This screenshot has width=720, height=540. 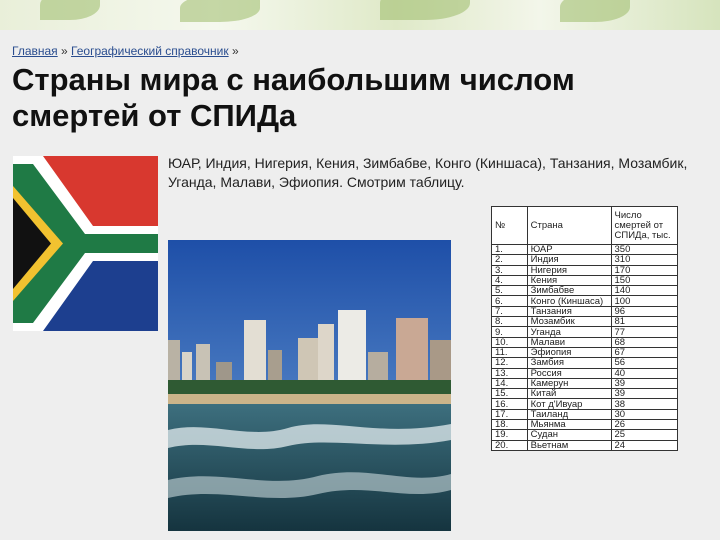 What do you see at coordinates (569, 291) in the screenshot?
I see `table-cell: Зимбабве` at bounding box center [569, 291].